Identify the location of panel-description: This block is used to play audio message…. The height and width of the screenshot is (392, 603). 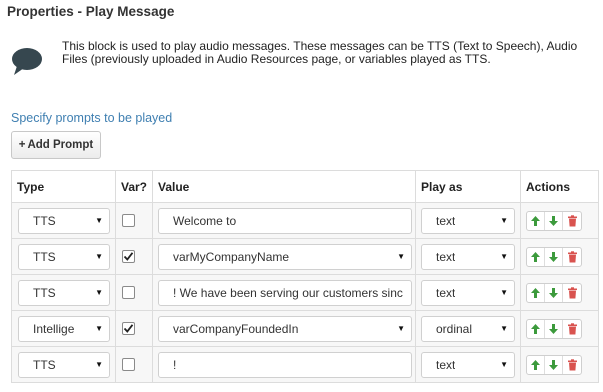
(320, 52).